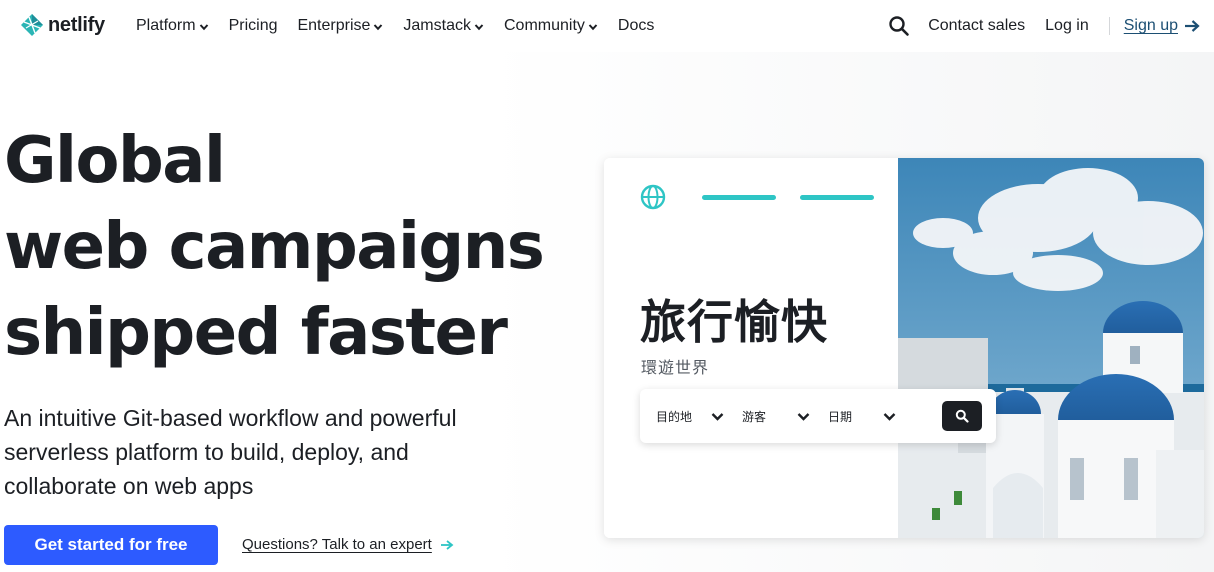  I want to click on card-title: 旅行愉快, so click(734, 322).